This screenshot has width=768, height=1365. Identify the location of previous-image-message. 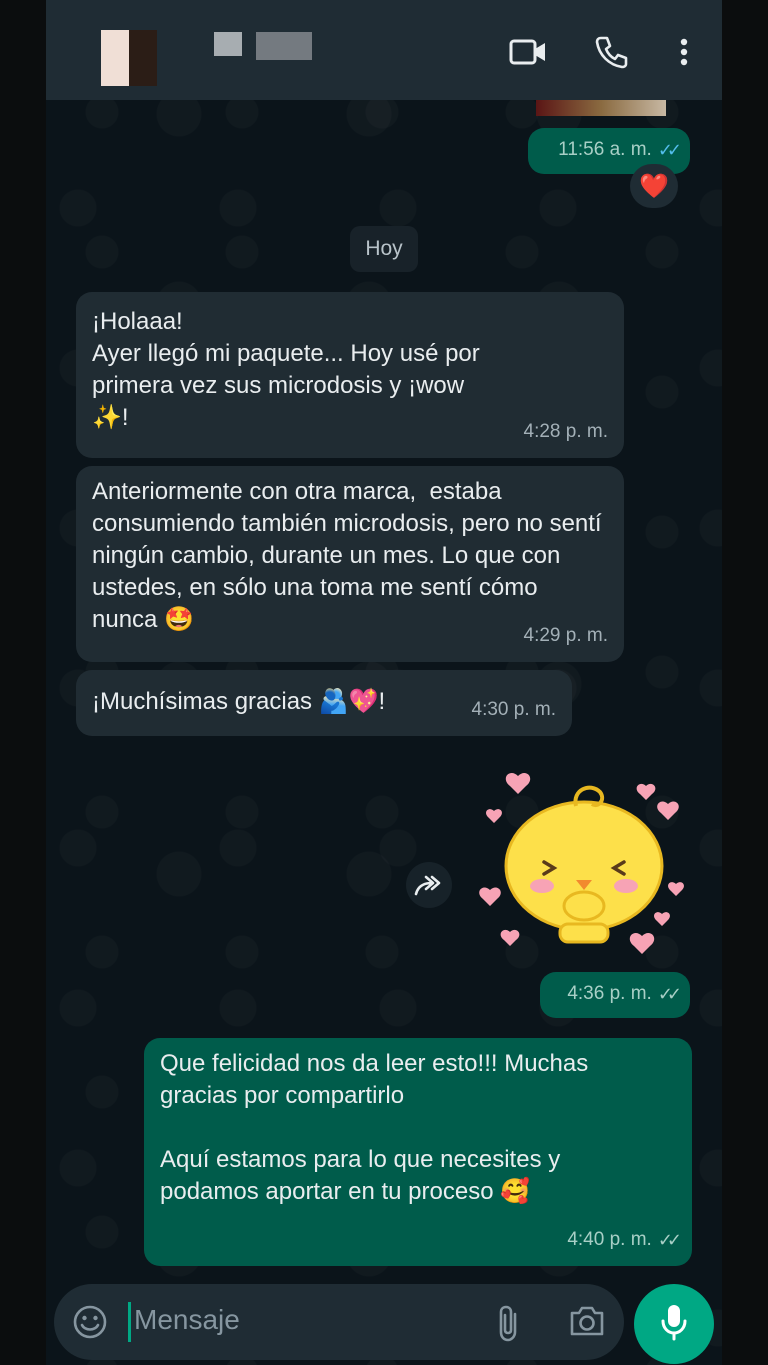
(601, 108).